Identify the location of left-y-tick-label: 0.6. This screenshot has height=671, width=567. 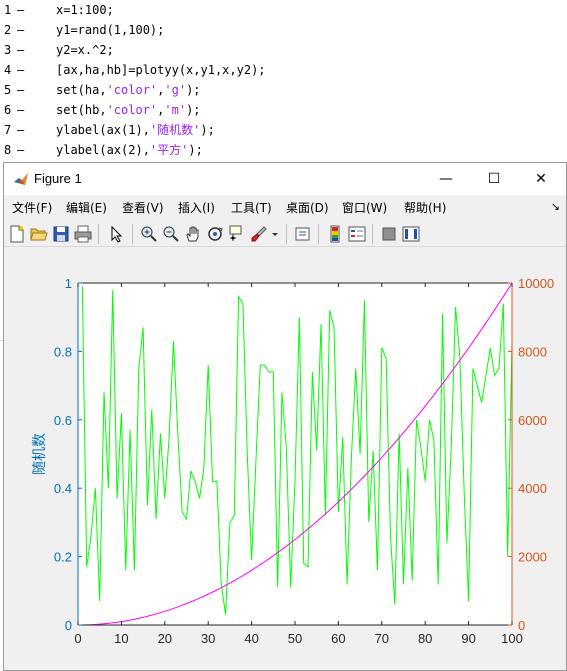
(63, 420).